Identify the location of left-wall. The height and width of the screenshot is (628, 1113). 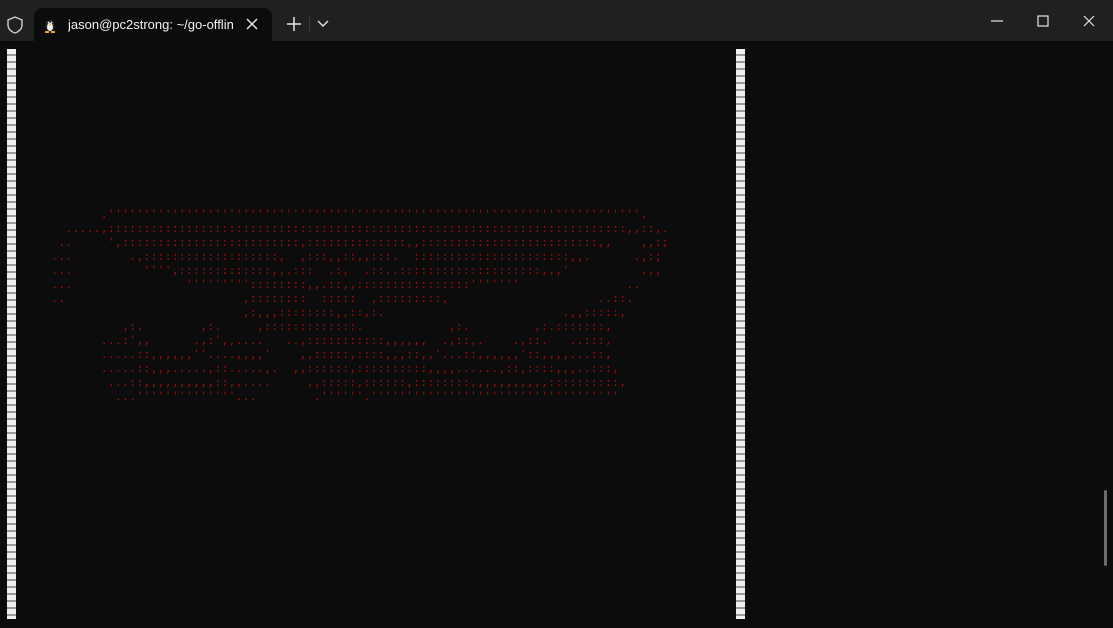
(11, 334).